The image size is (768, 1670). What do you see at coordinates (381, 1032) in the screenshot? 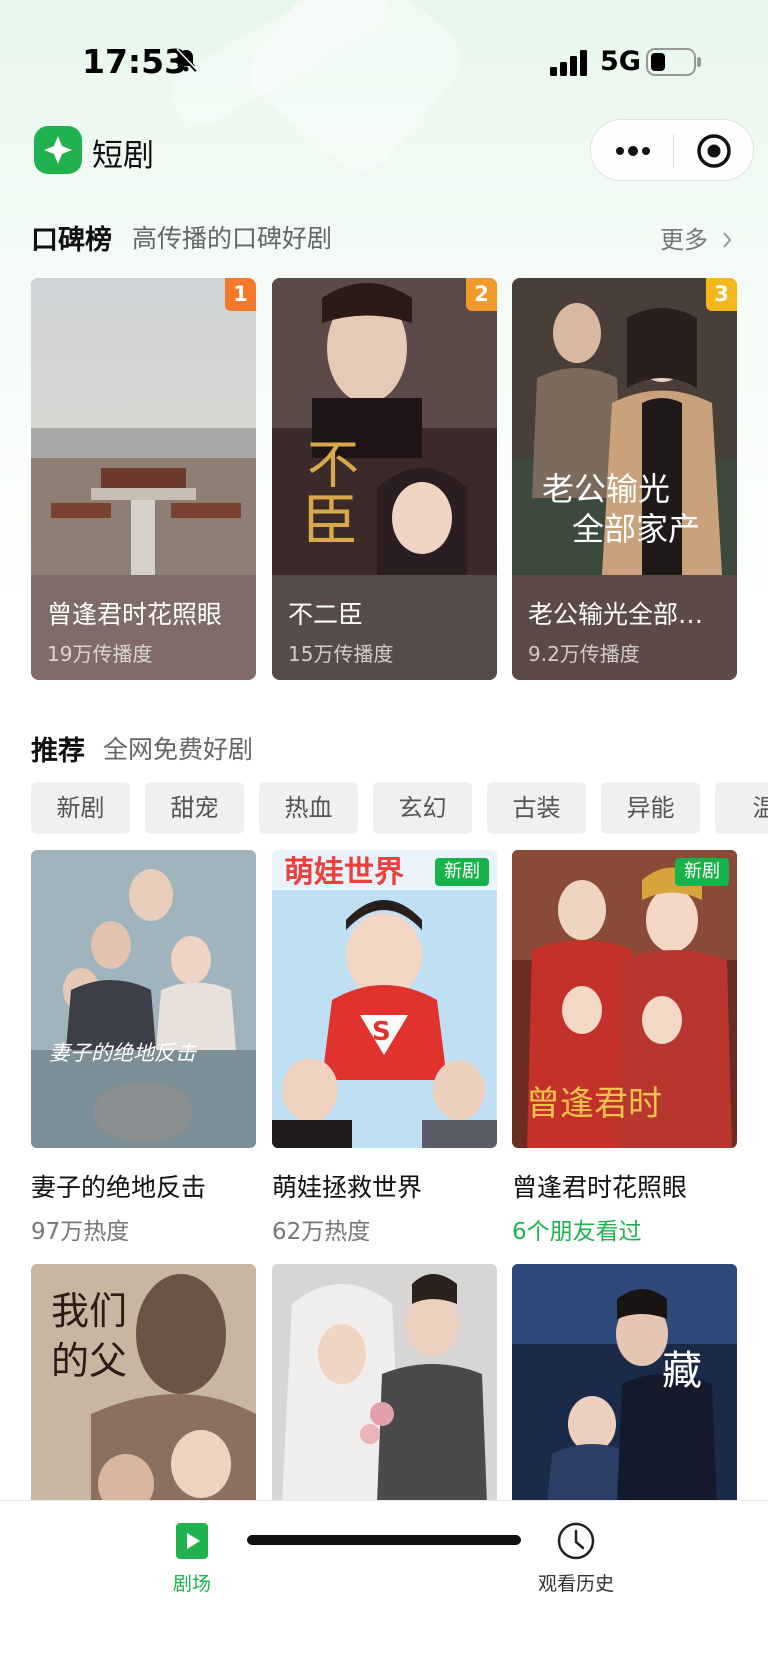
I see `svg-text: S` at bounding box center [381, 1032].